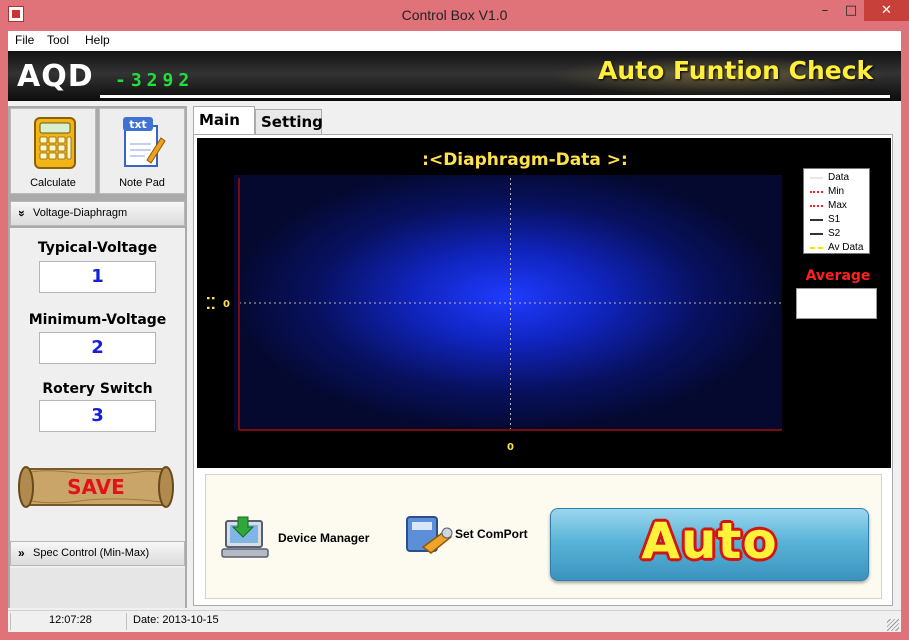 The image size is (909, 640). I want to click on save-button: SAVE, so click(96, 487).